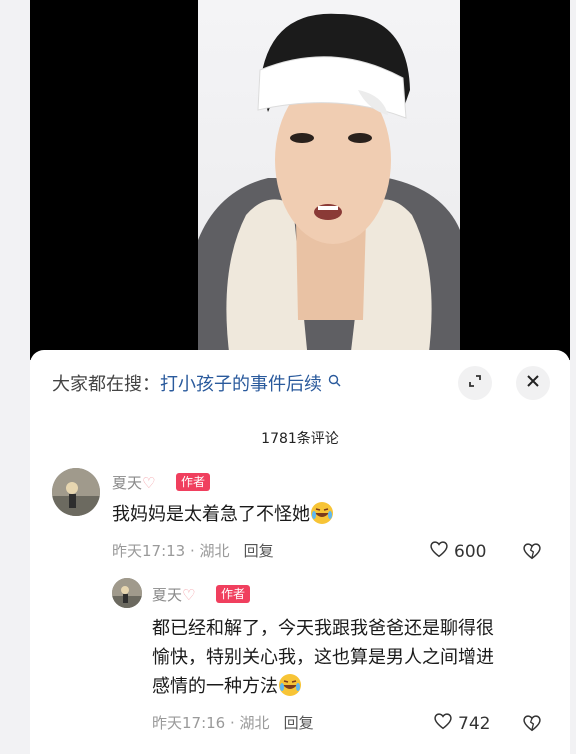 The image size is (576, 754). Describe the element at coordinates (211, 514) in the screenshot. I see `comment-text-content: 我妈妈是太着急了不怪她` at that location.